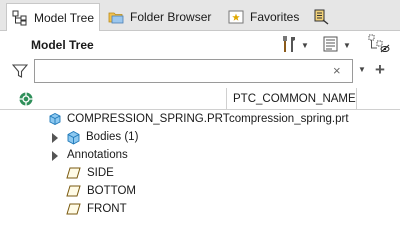  What do you see at coordinates (20, 18) in the screenshot?
I see `model-tree-icon` at bounding box center [20, 18].